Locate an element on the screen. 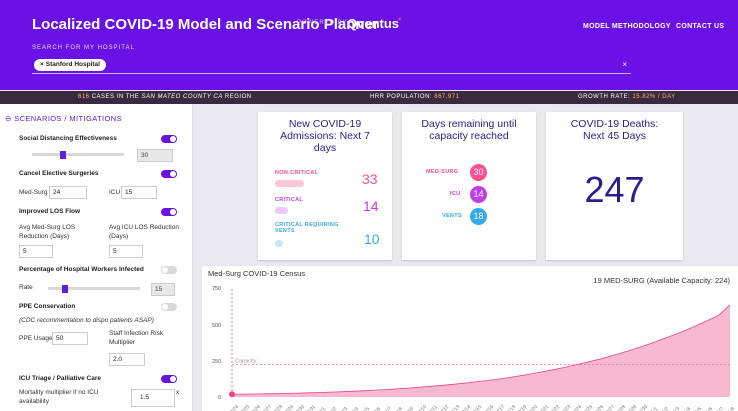 This screenshot has height=411, width=738. deaths-title: COVID-19 Deaths: Next 45 Days is located at coordinates (614, 130).